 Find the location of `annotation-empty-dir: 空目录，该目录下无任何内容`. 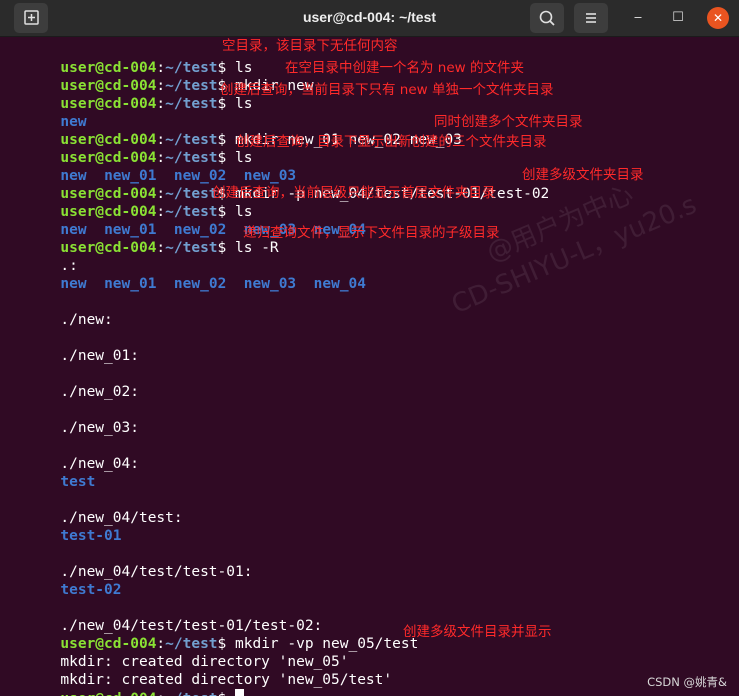

annotation-empty-dir: 空目录，该目录下无任何内容 is located at coordinates (310, 46).